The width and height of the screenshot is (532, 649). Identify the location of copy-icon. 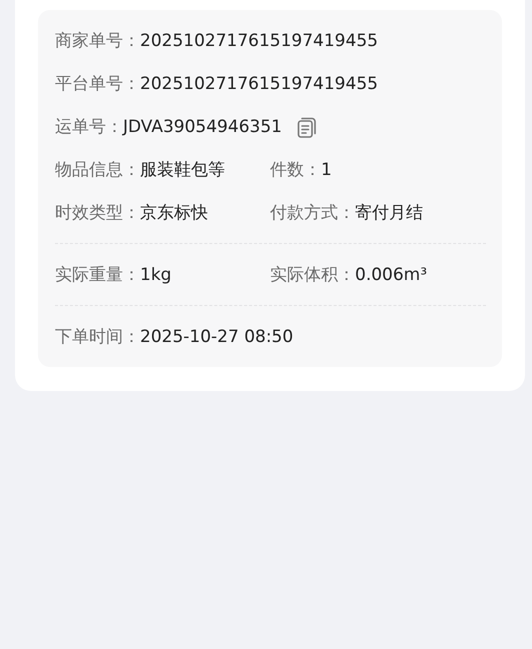
(307, 126).